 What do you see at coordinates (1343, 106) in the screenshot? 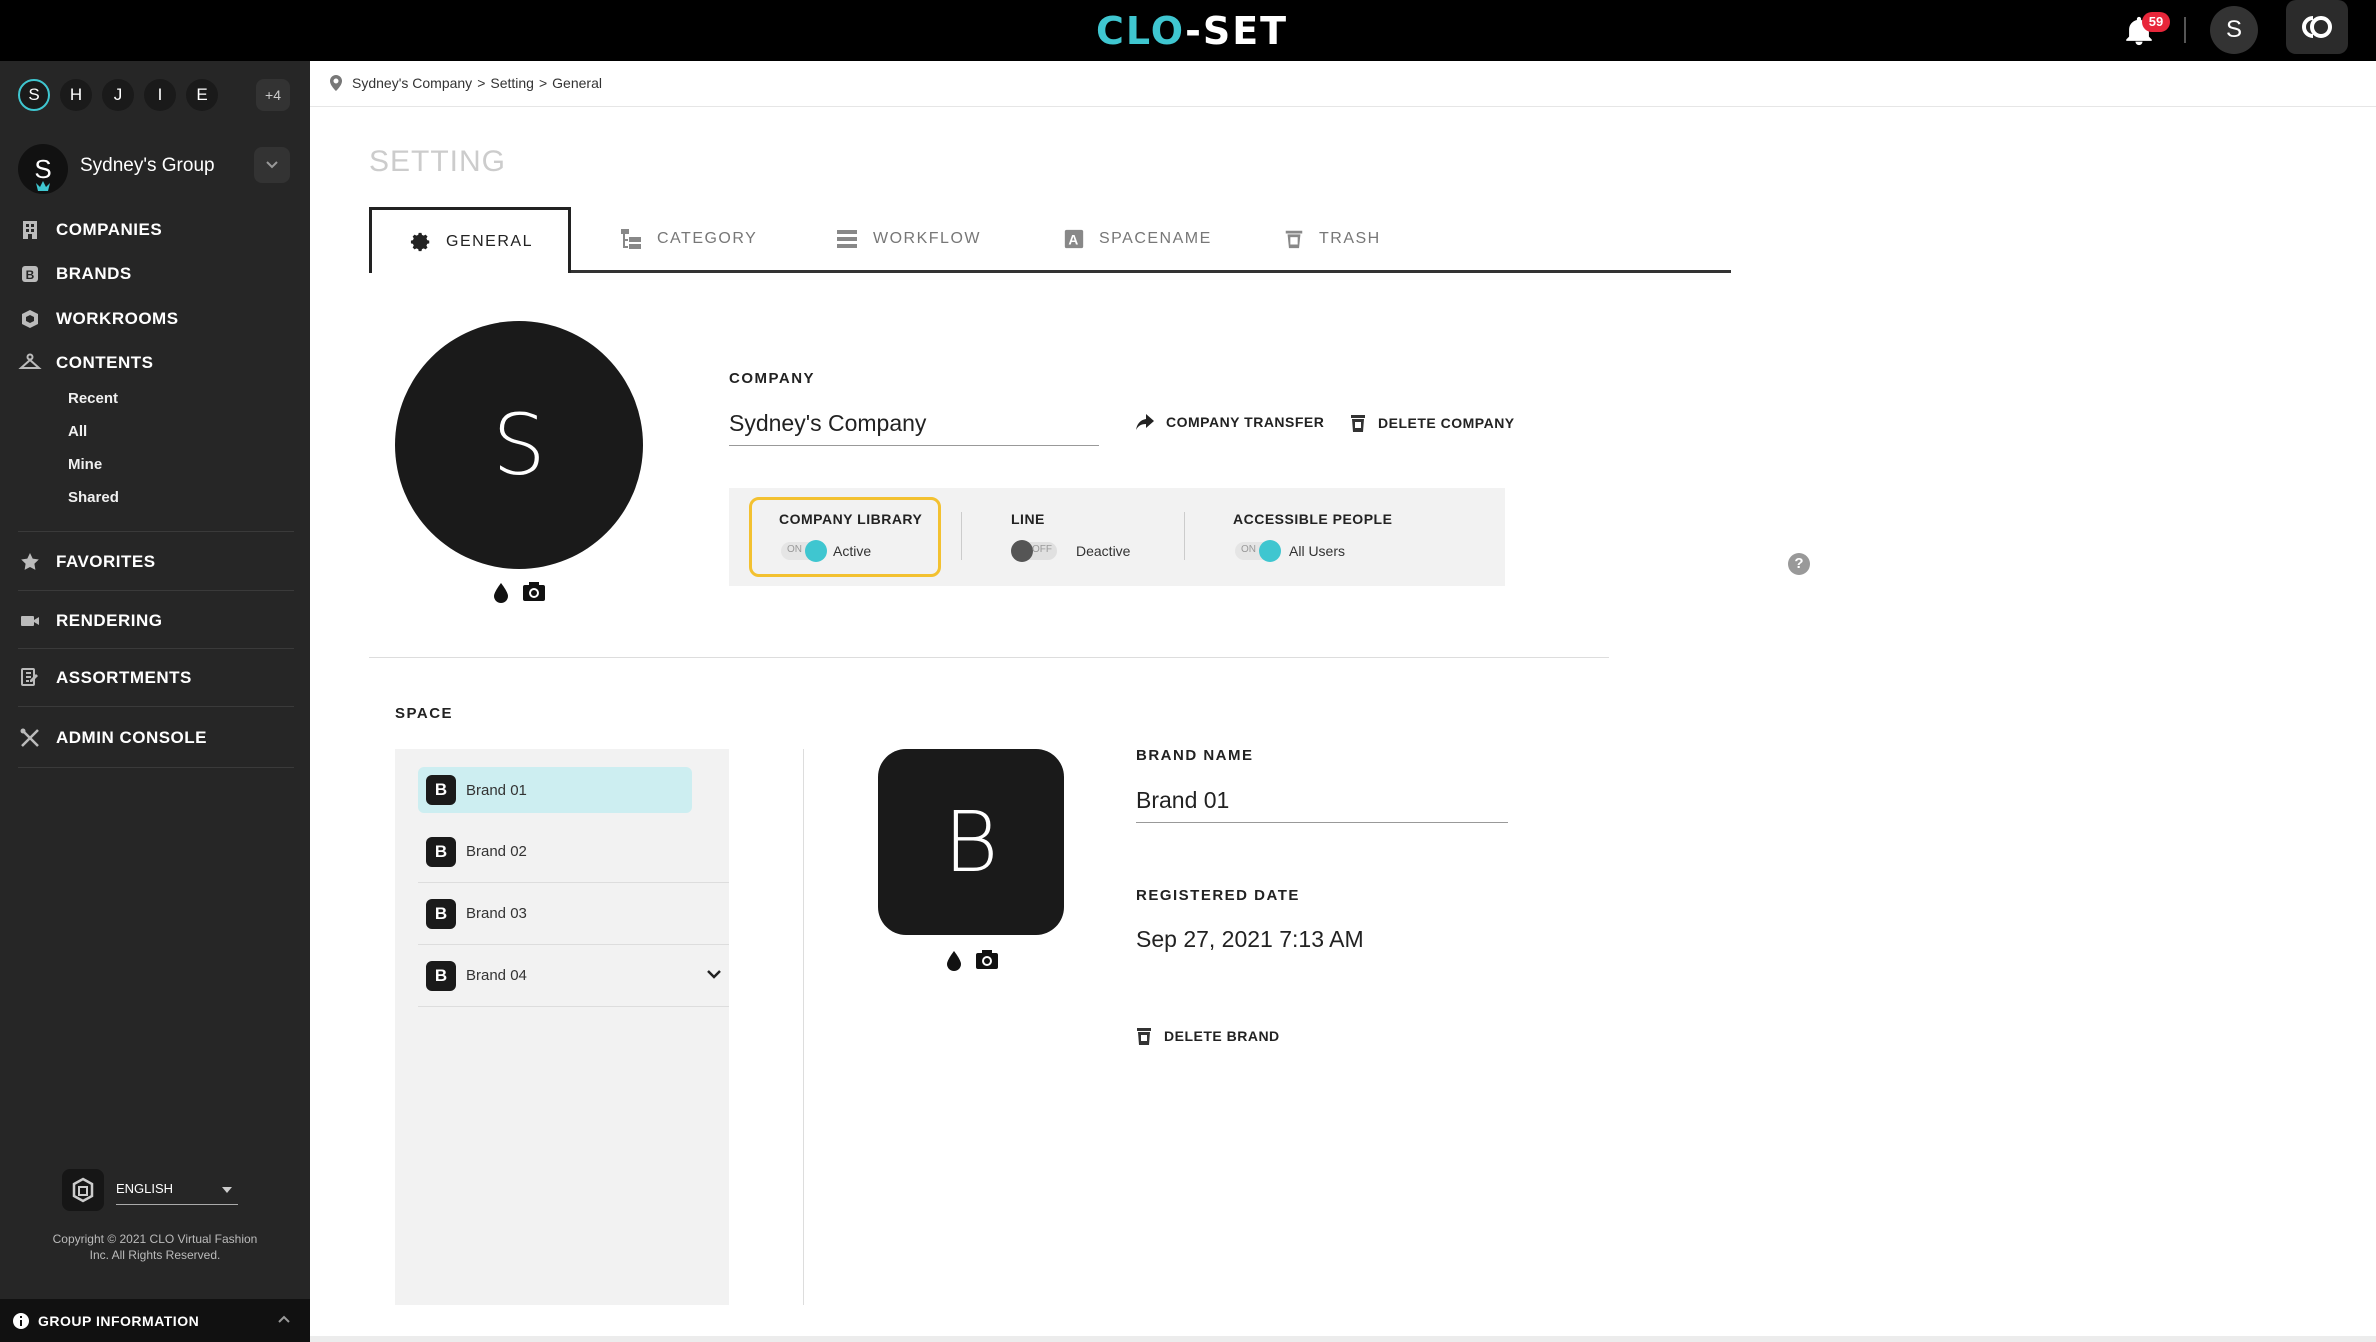
I see `breadcrumb-divider` at bounding box center [1343, 106].